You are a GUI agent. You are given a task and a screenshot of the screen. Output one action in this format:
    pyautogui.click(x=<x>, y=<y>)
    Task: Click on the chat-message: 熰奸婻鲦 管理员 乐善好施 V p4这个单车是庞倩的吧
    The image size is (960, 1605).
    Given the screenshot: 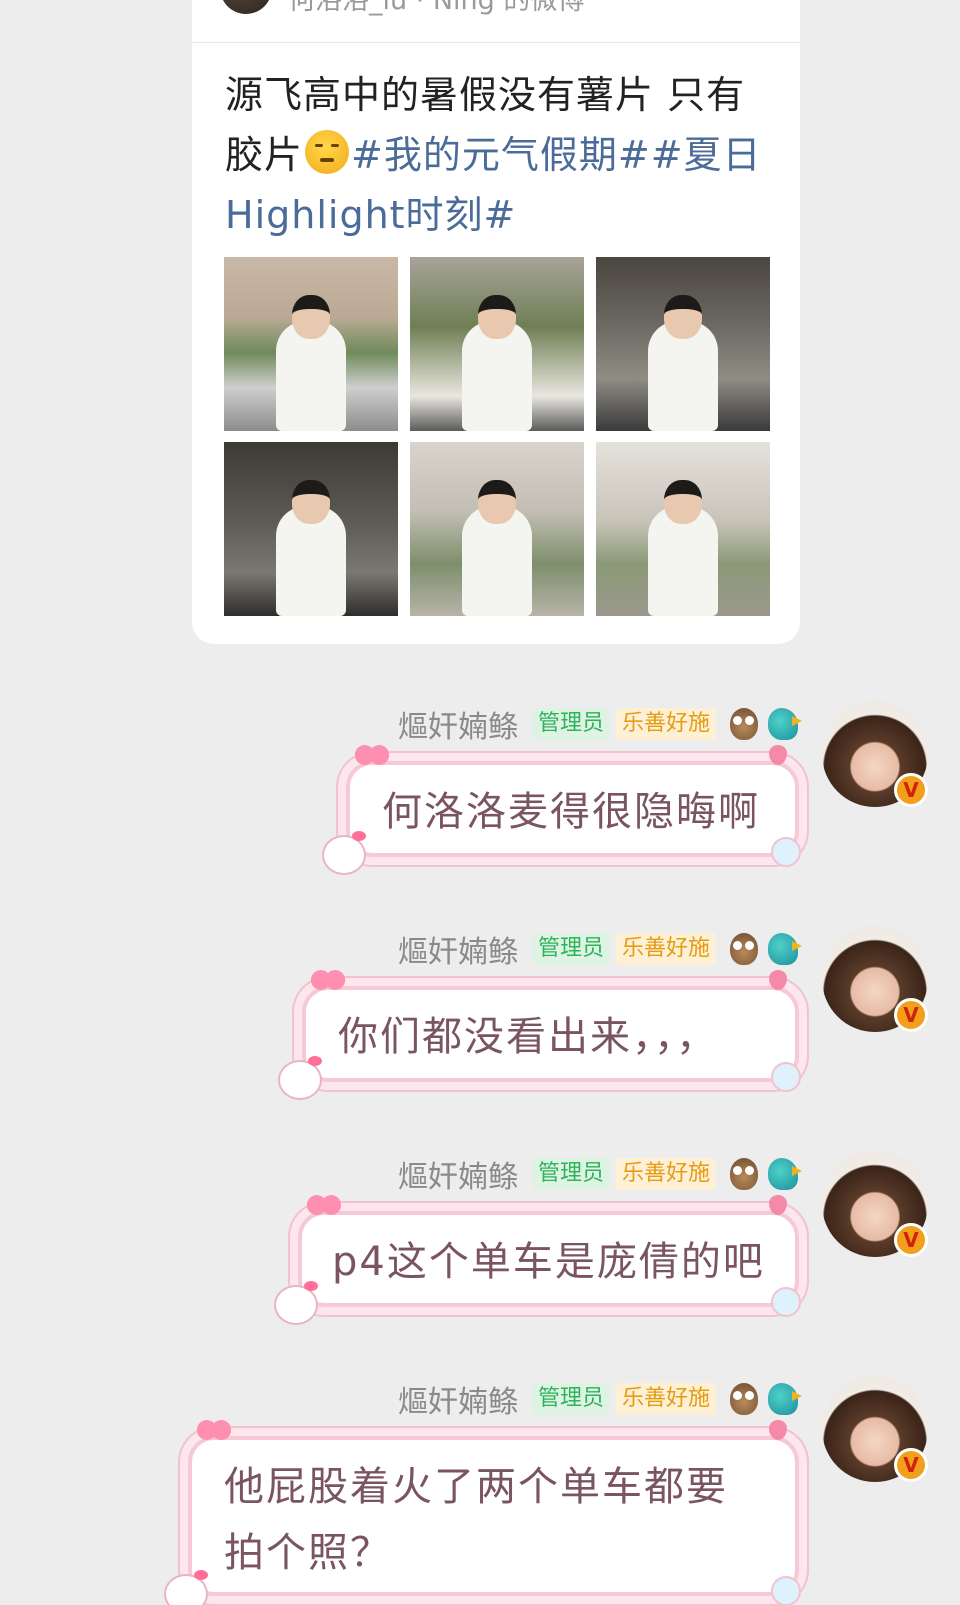 What is the action you would take?
    pyautogui.click(x=480, y=1248)
    